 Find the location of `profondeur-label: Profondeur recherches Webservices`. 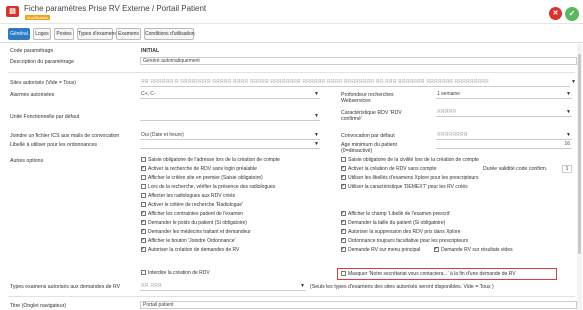

profondeur-label: Profondeur recherches Webservices is located at coordinates (367, 98).